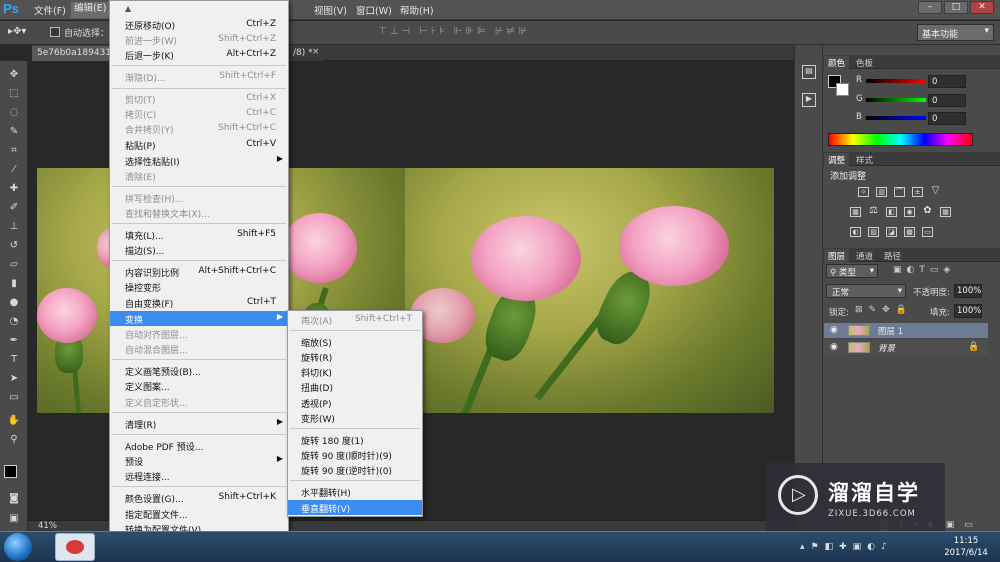 This screenshot has width=1000, height=562. Describe the element at coordinates (417, 10) in the screenshot. I see `menu-help: 帮助(H)` at that location.